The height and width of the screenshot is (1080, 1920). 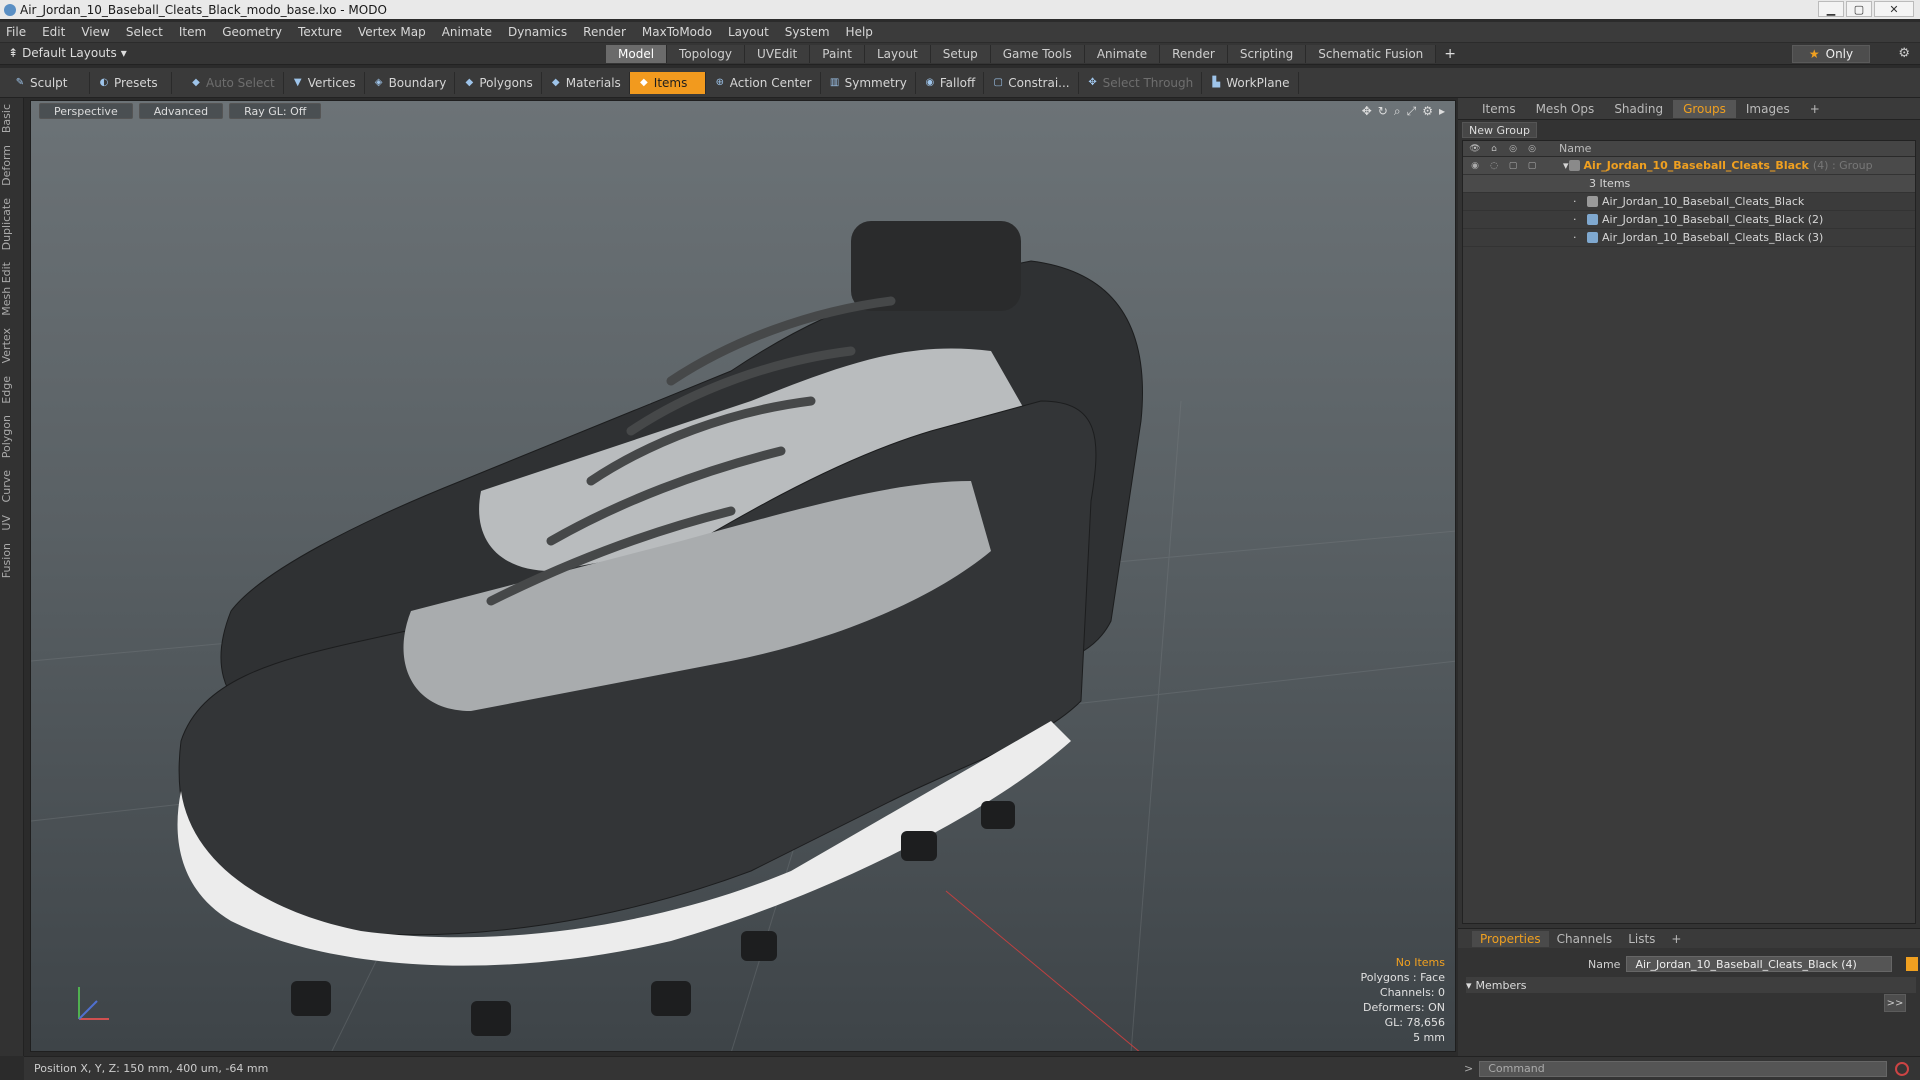 I want to click on menu-texture: Texture, so click(x=320, y=32).